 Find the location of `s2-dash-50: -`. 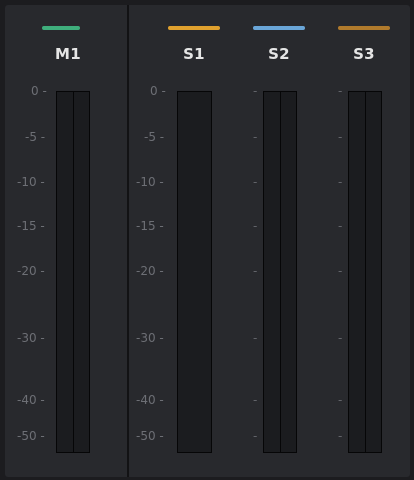

s2-dash-50: - is located at coordinates (255, 436).